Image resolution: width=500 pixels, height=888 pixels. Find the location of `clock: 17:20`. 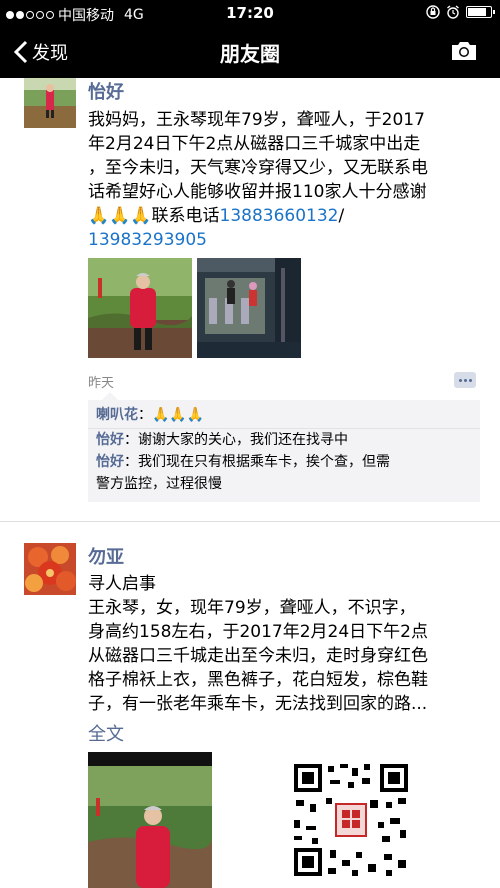

clock: 17:20 is located at coordinates (250, 13).